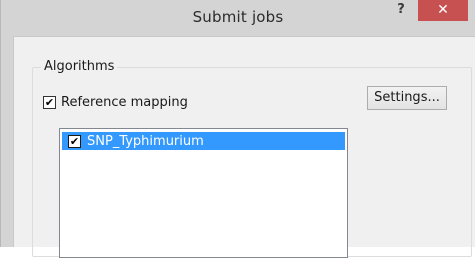 This screenshot has height=258, width=475. I want to click on help-button: ?, so click(401, 11).